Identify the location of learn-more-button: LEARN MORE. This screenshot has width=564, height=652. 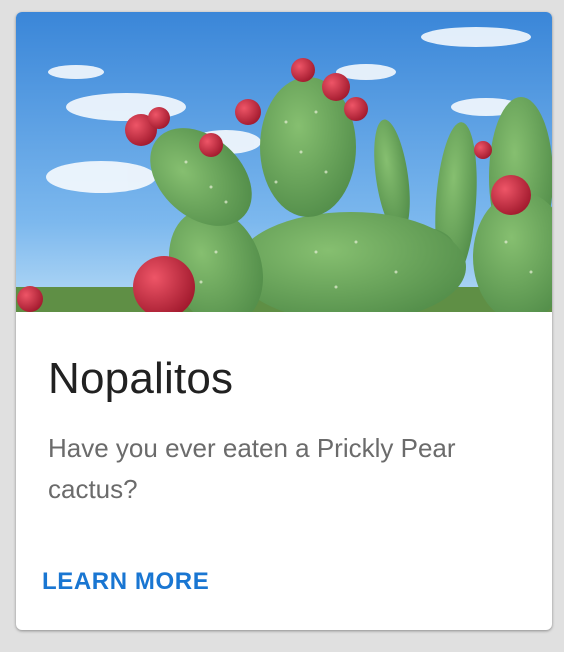
(125, 582).